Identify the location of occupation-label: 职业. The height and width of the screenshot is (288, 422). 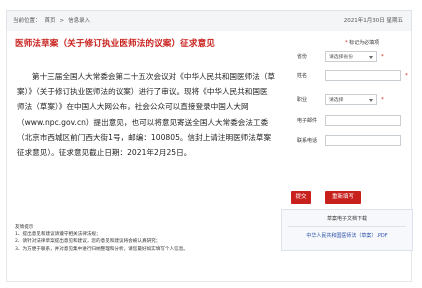
(302, 100).